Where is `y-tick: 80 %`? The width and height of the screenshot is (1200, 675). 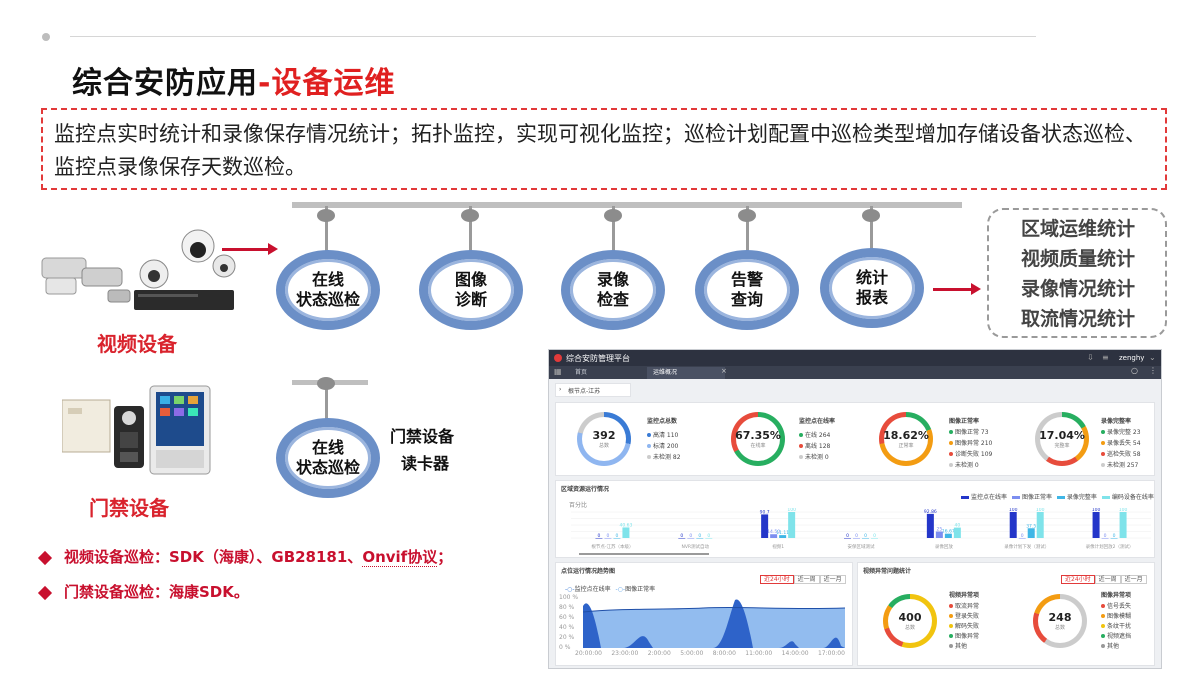 y-tick: 80 % is located at coordinates (567, 607).